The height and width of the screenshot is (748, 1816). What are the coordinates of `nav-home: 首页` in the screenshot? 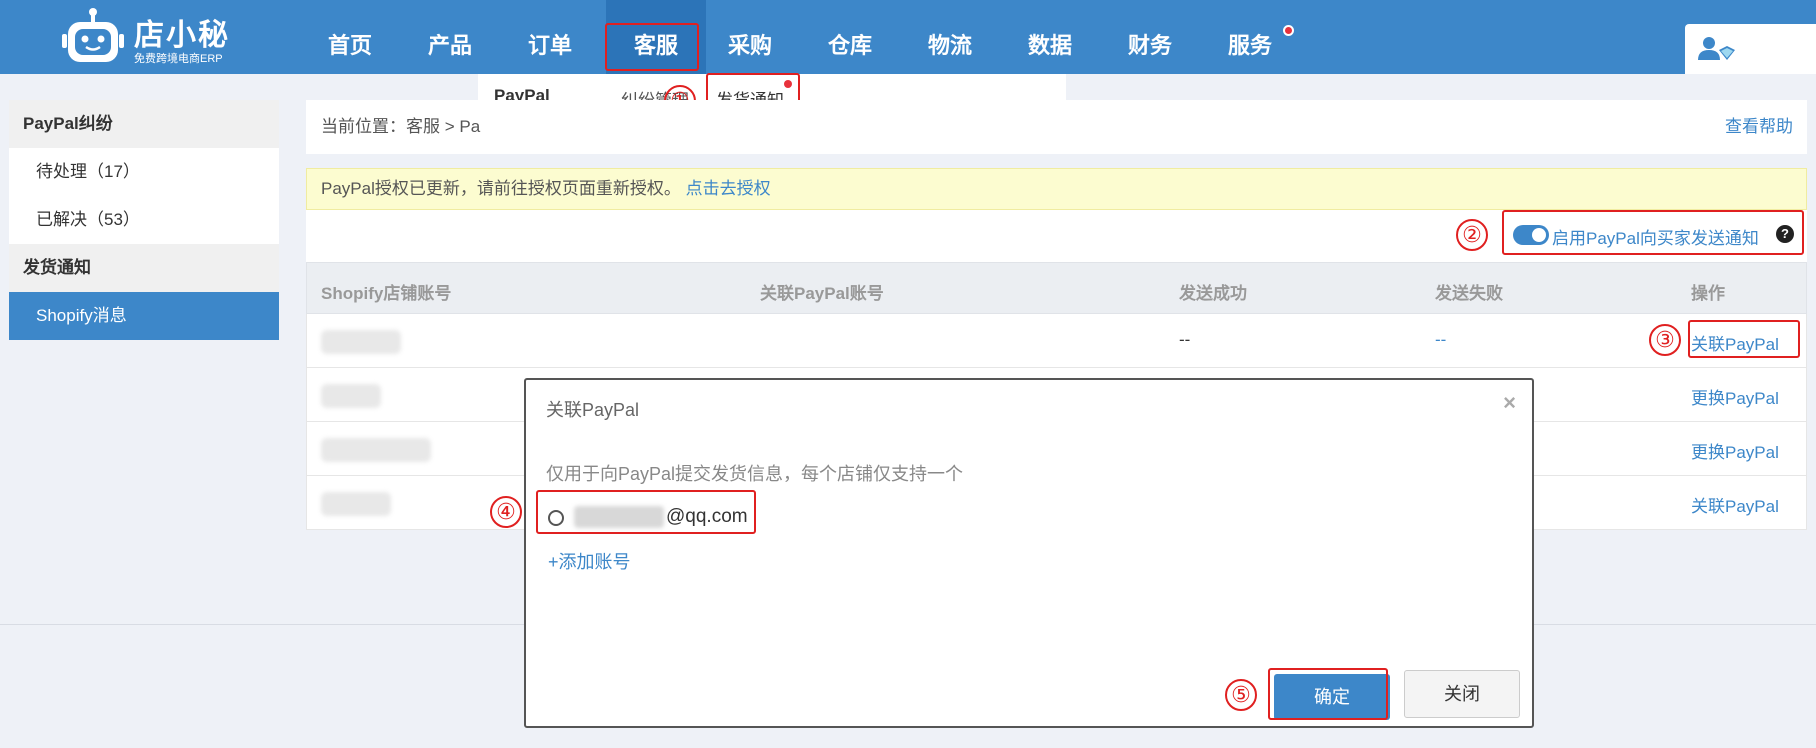 It's located at (350, 37).